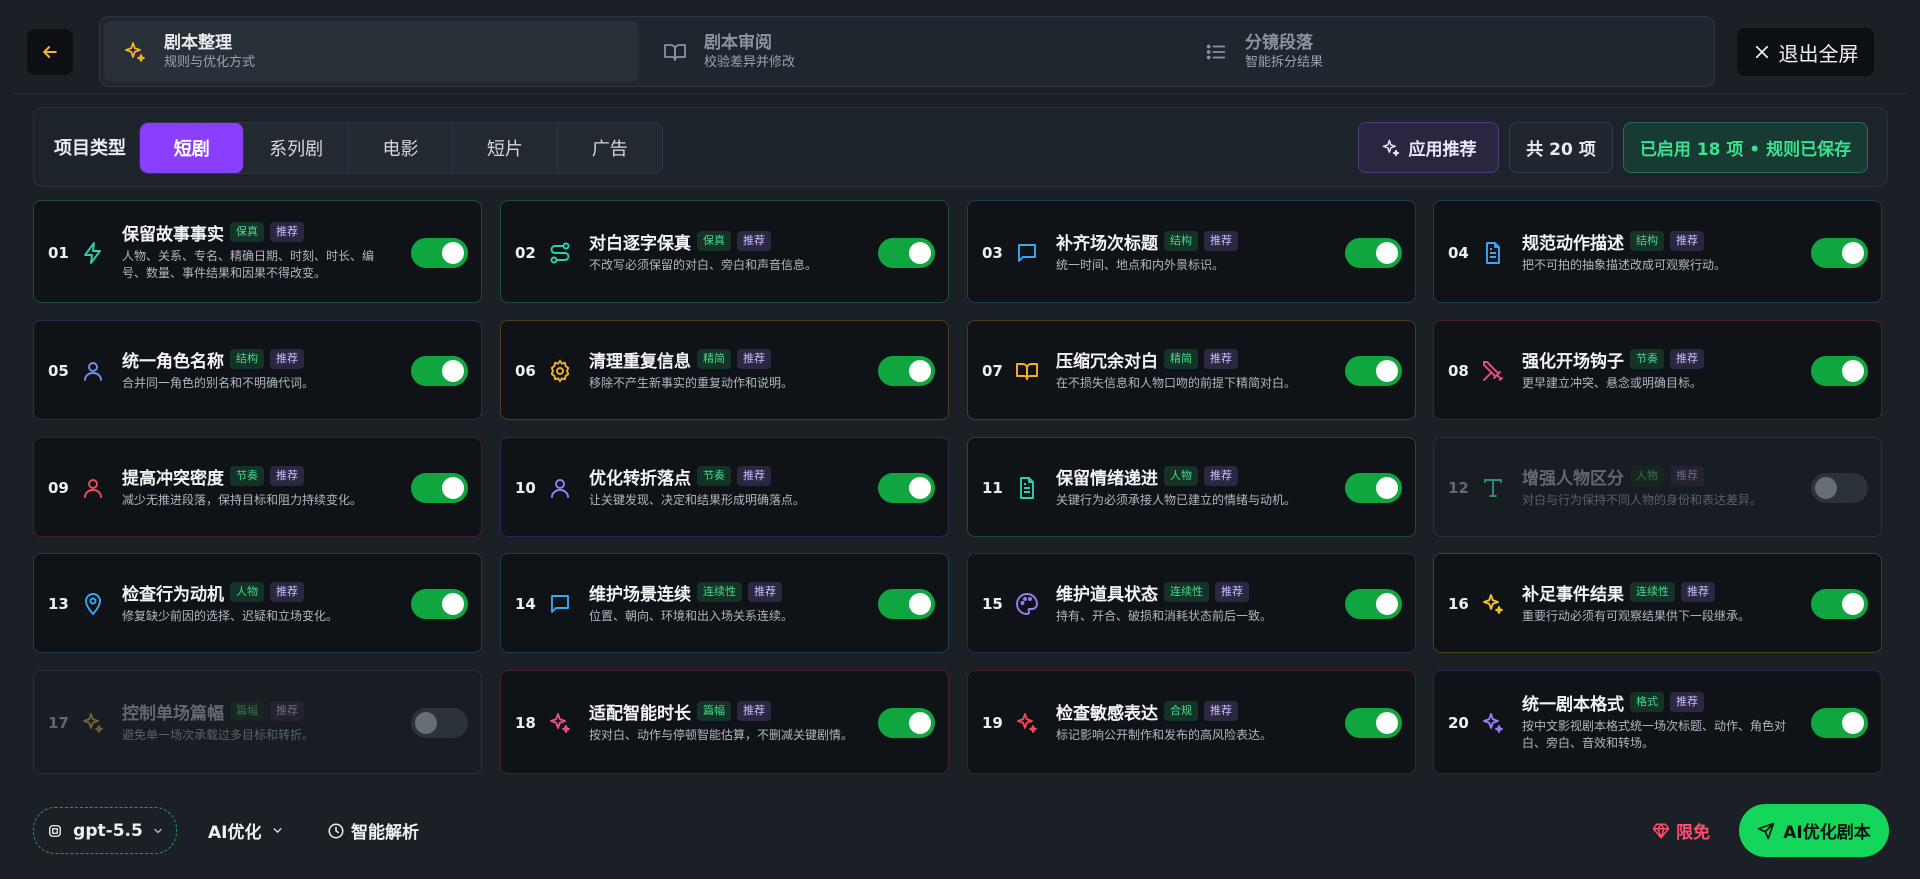  Describe the element at coordinates (401, 148) in the screenshot. I see `type-option-movie: 电影` at that location.